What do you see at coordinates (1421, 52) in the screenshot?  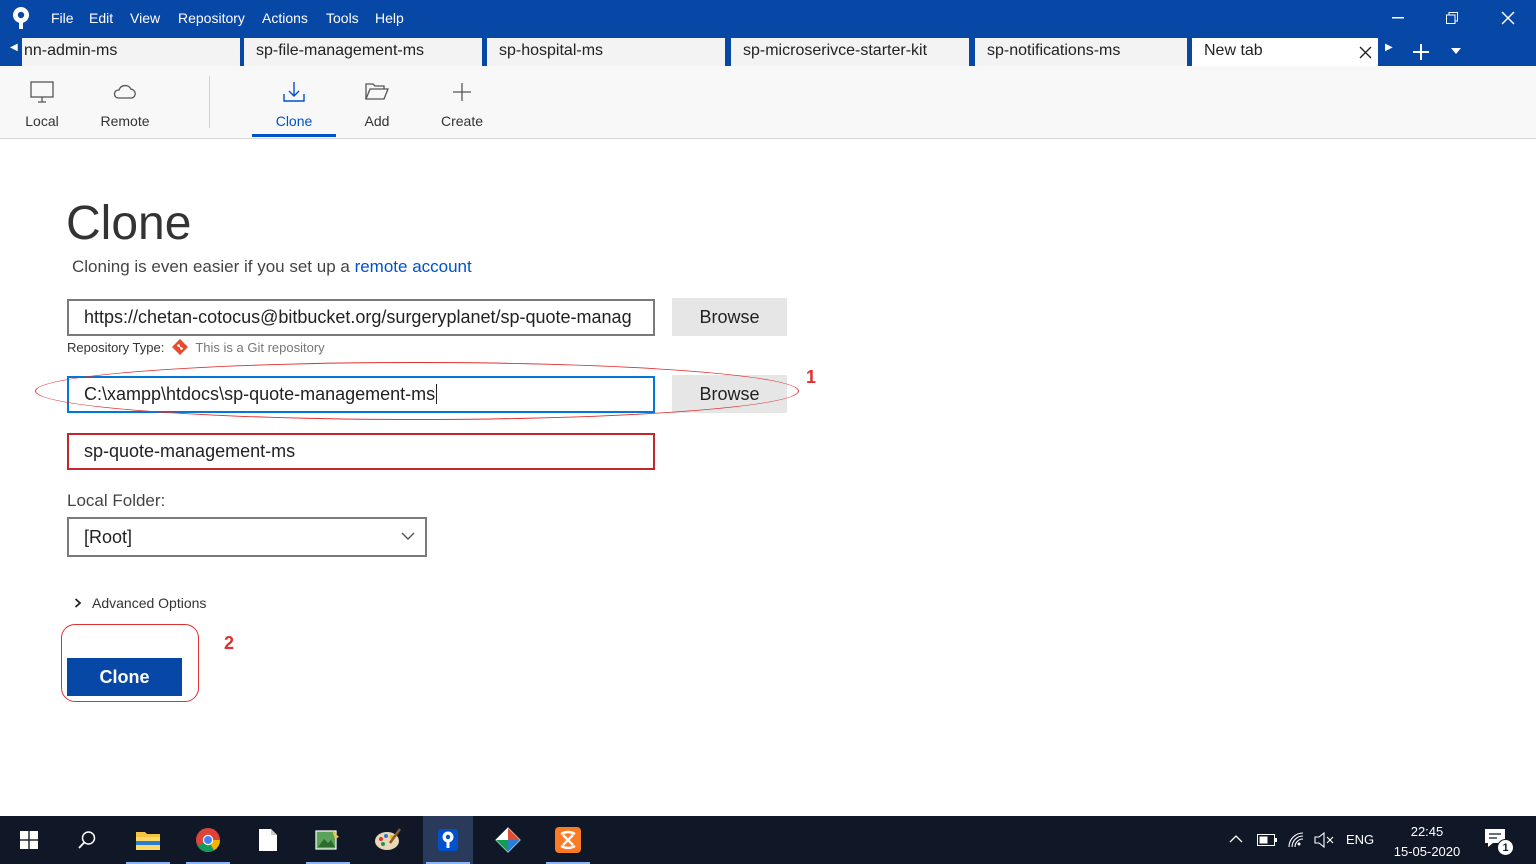 I see `add-tab-icon` at bounding box center [1421, 52].